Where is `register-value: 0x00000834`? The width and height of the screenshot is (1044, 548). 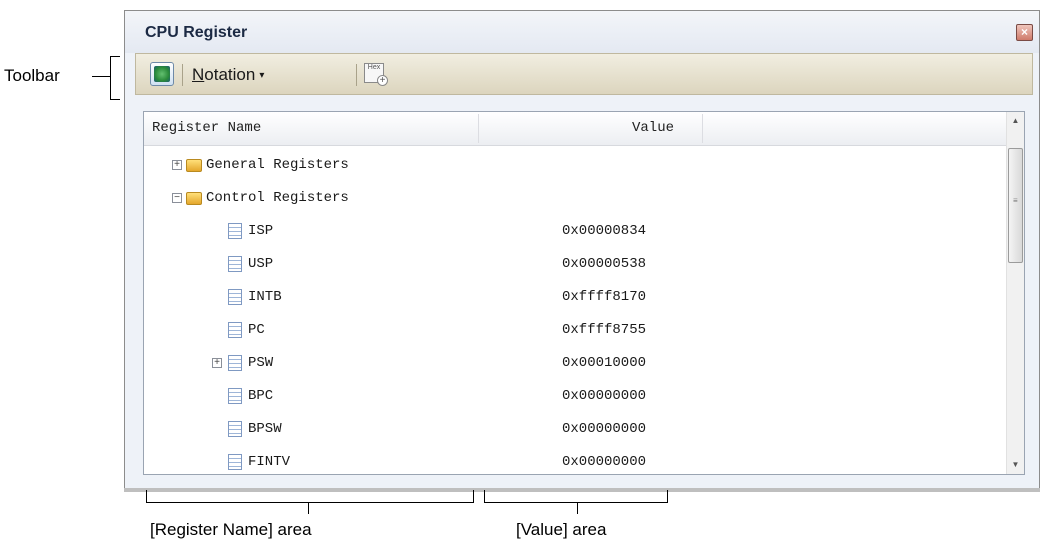 register-value: 0x00000834 is located at coordinates (604, 231).